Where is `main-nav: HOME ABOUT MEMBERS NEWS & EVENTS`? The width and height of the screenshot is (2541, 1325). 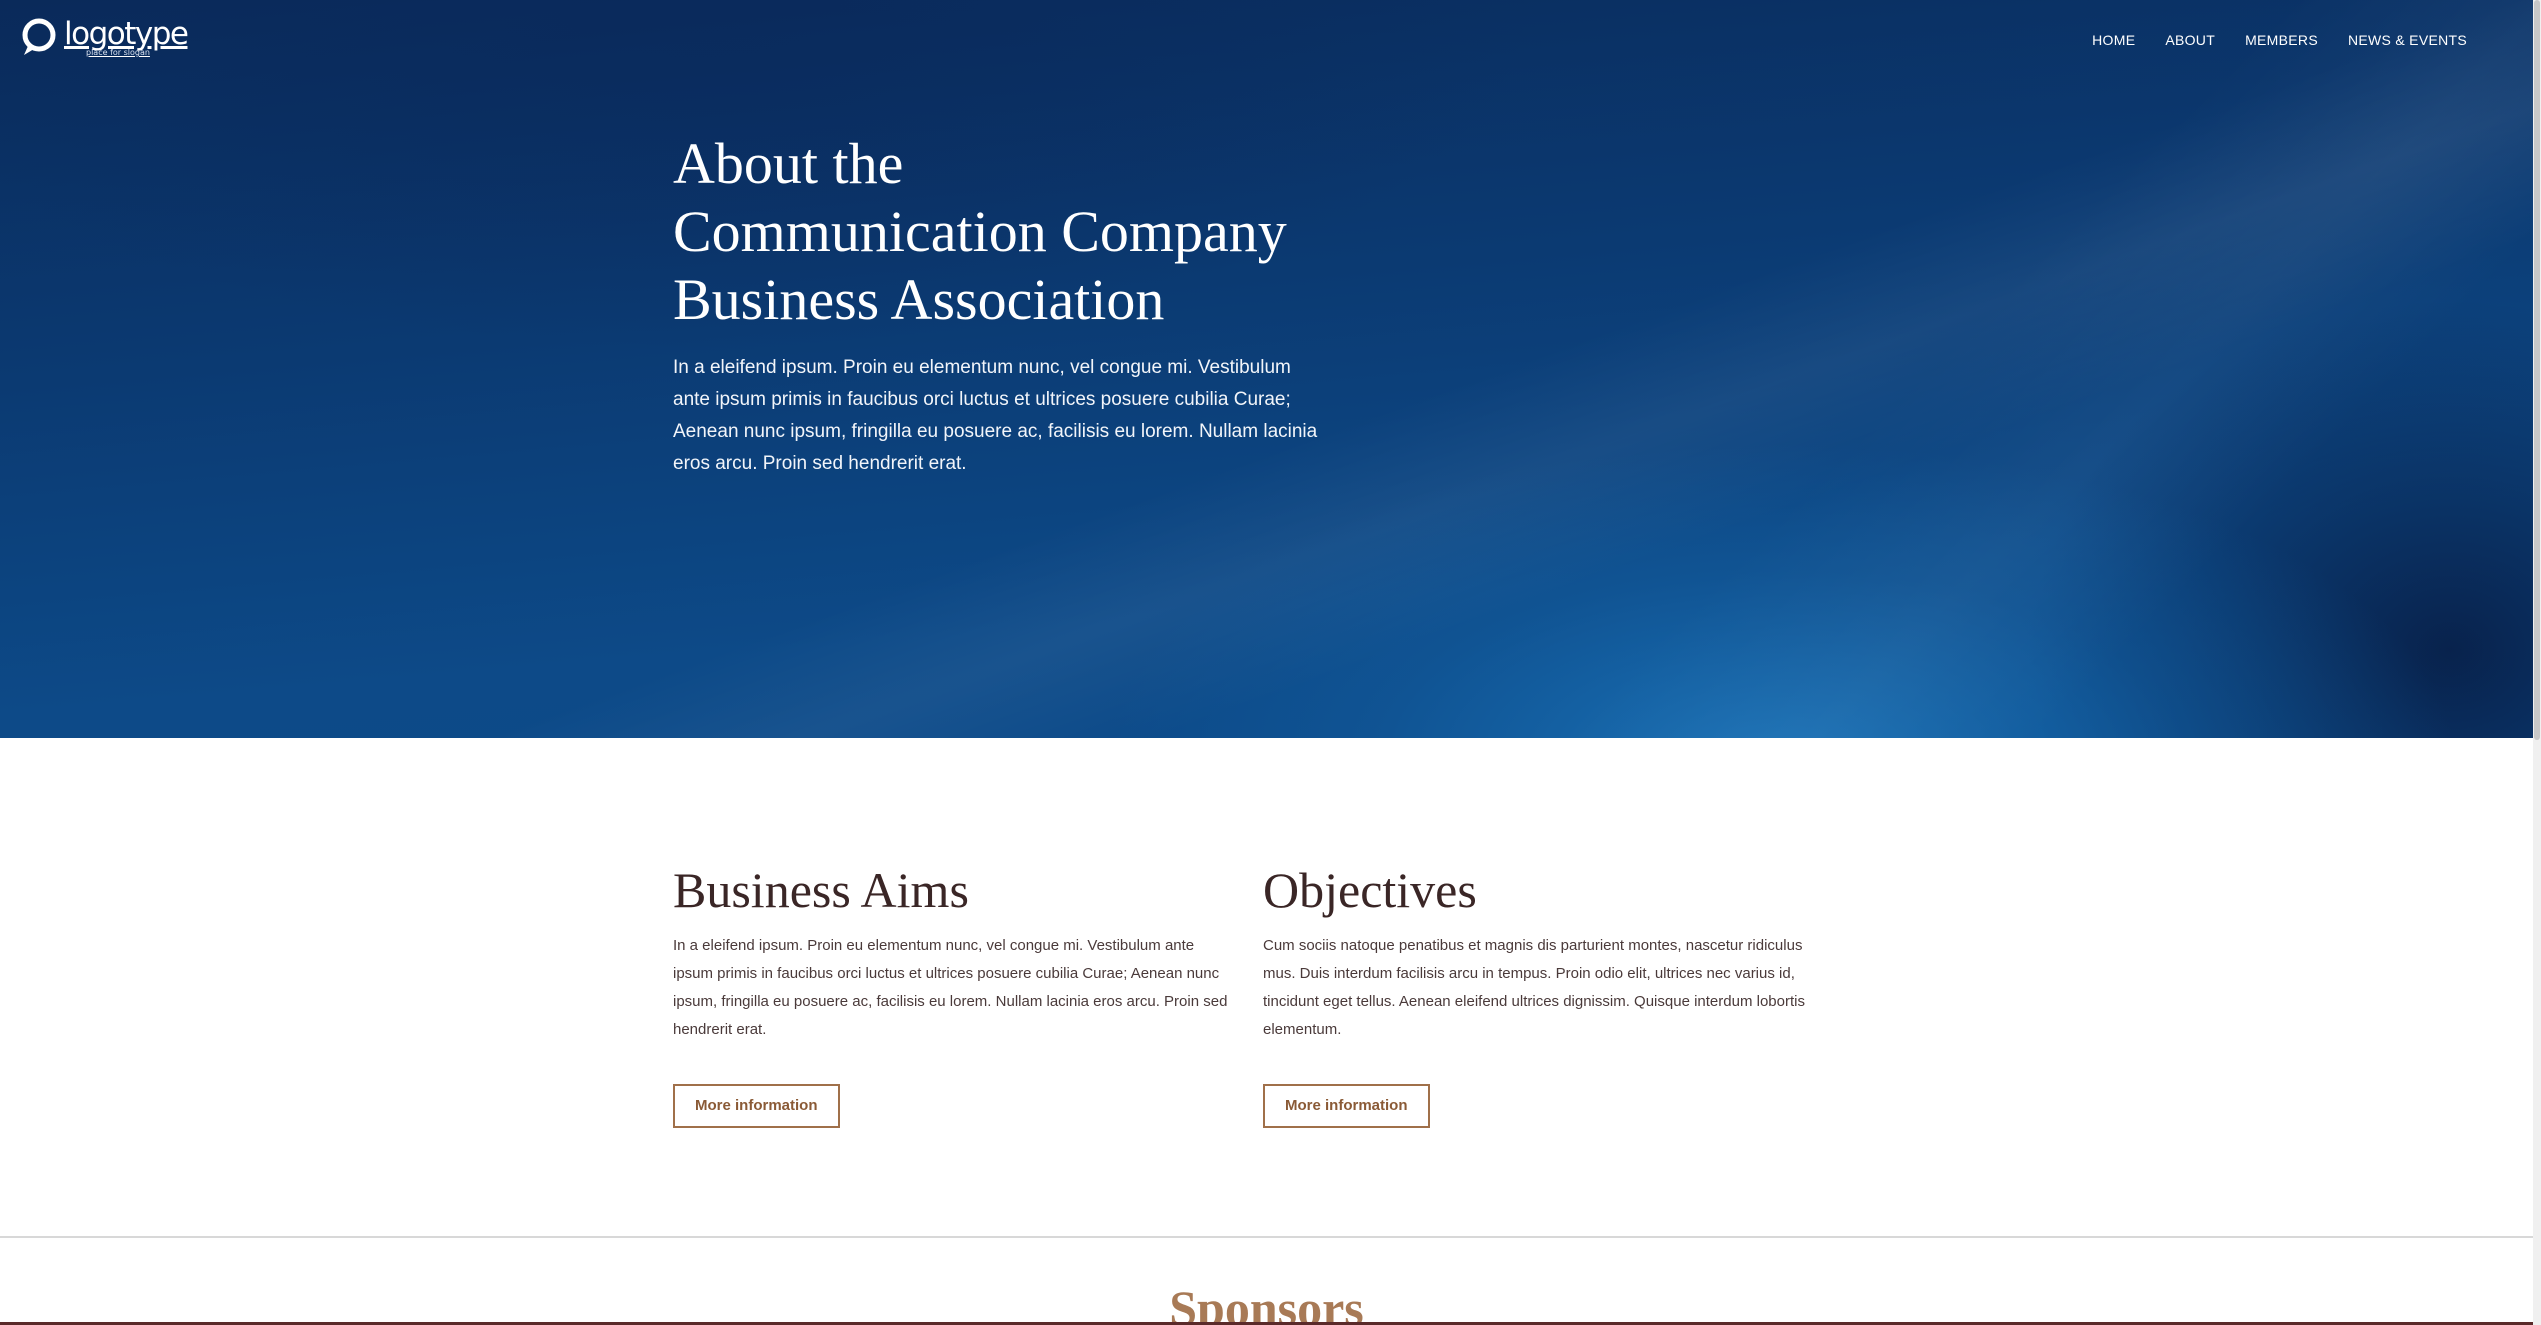 main-nav: HOME ABOUT MEMBERS NEWS & EVENTS is located at coordinates (2279, 40).